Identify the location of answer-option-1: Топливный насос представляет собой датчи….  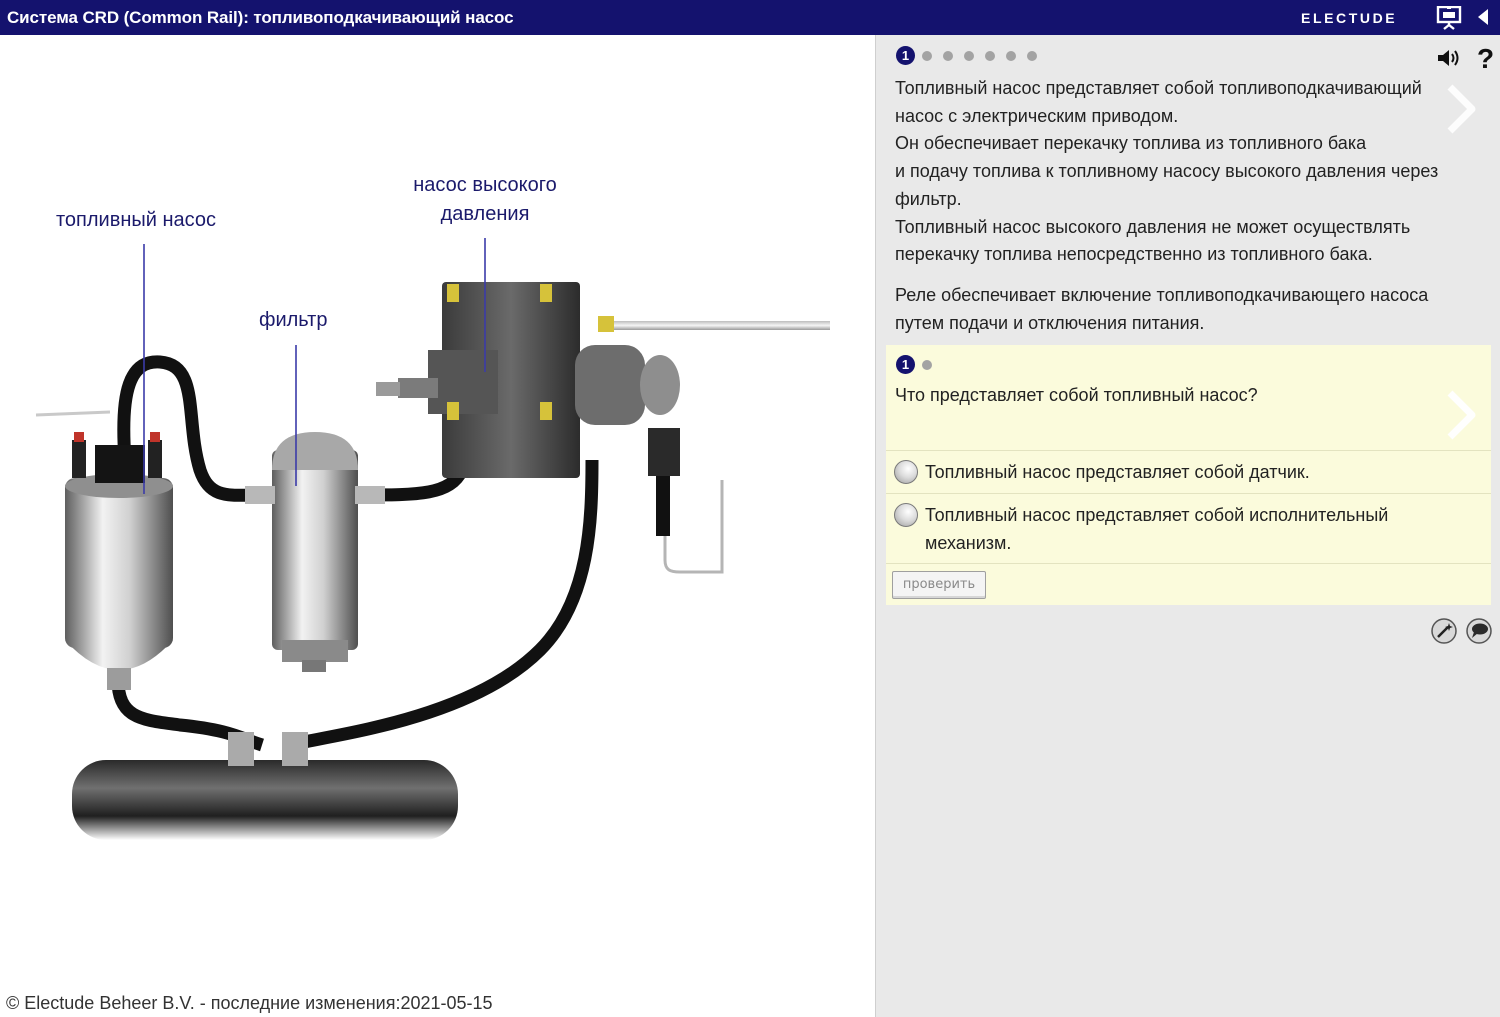
(1187, 474).